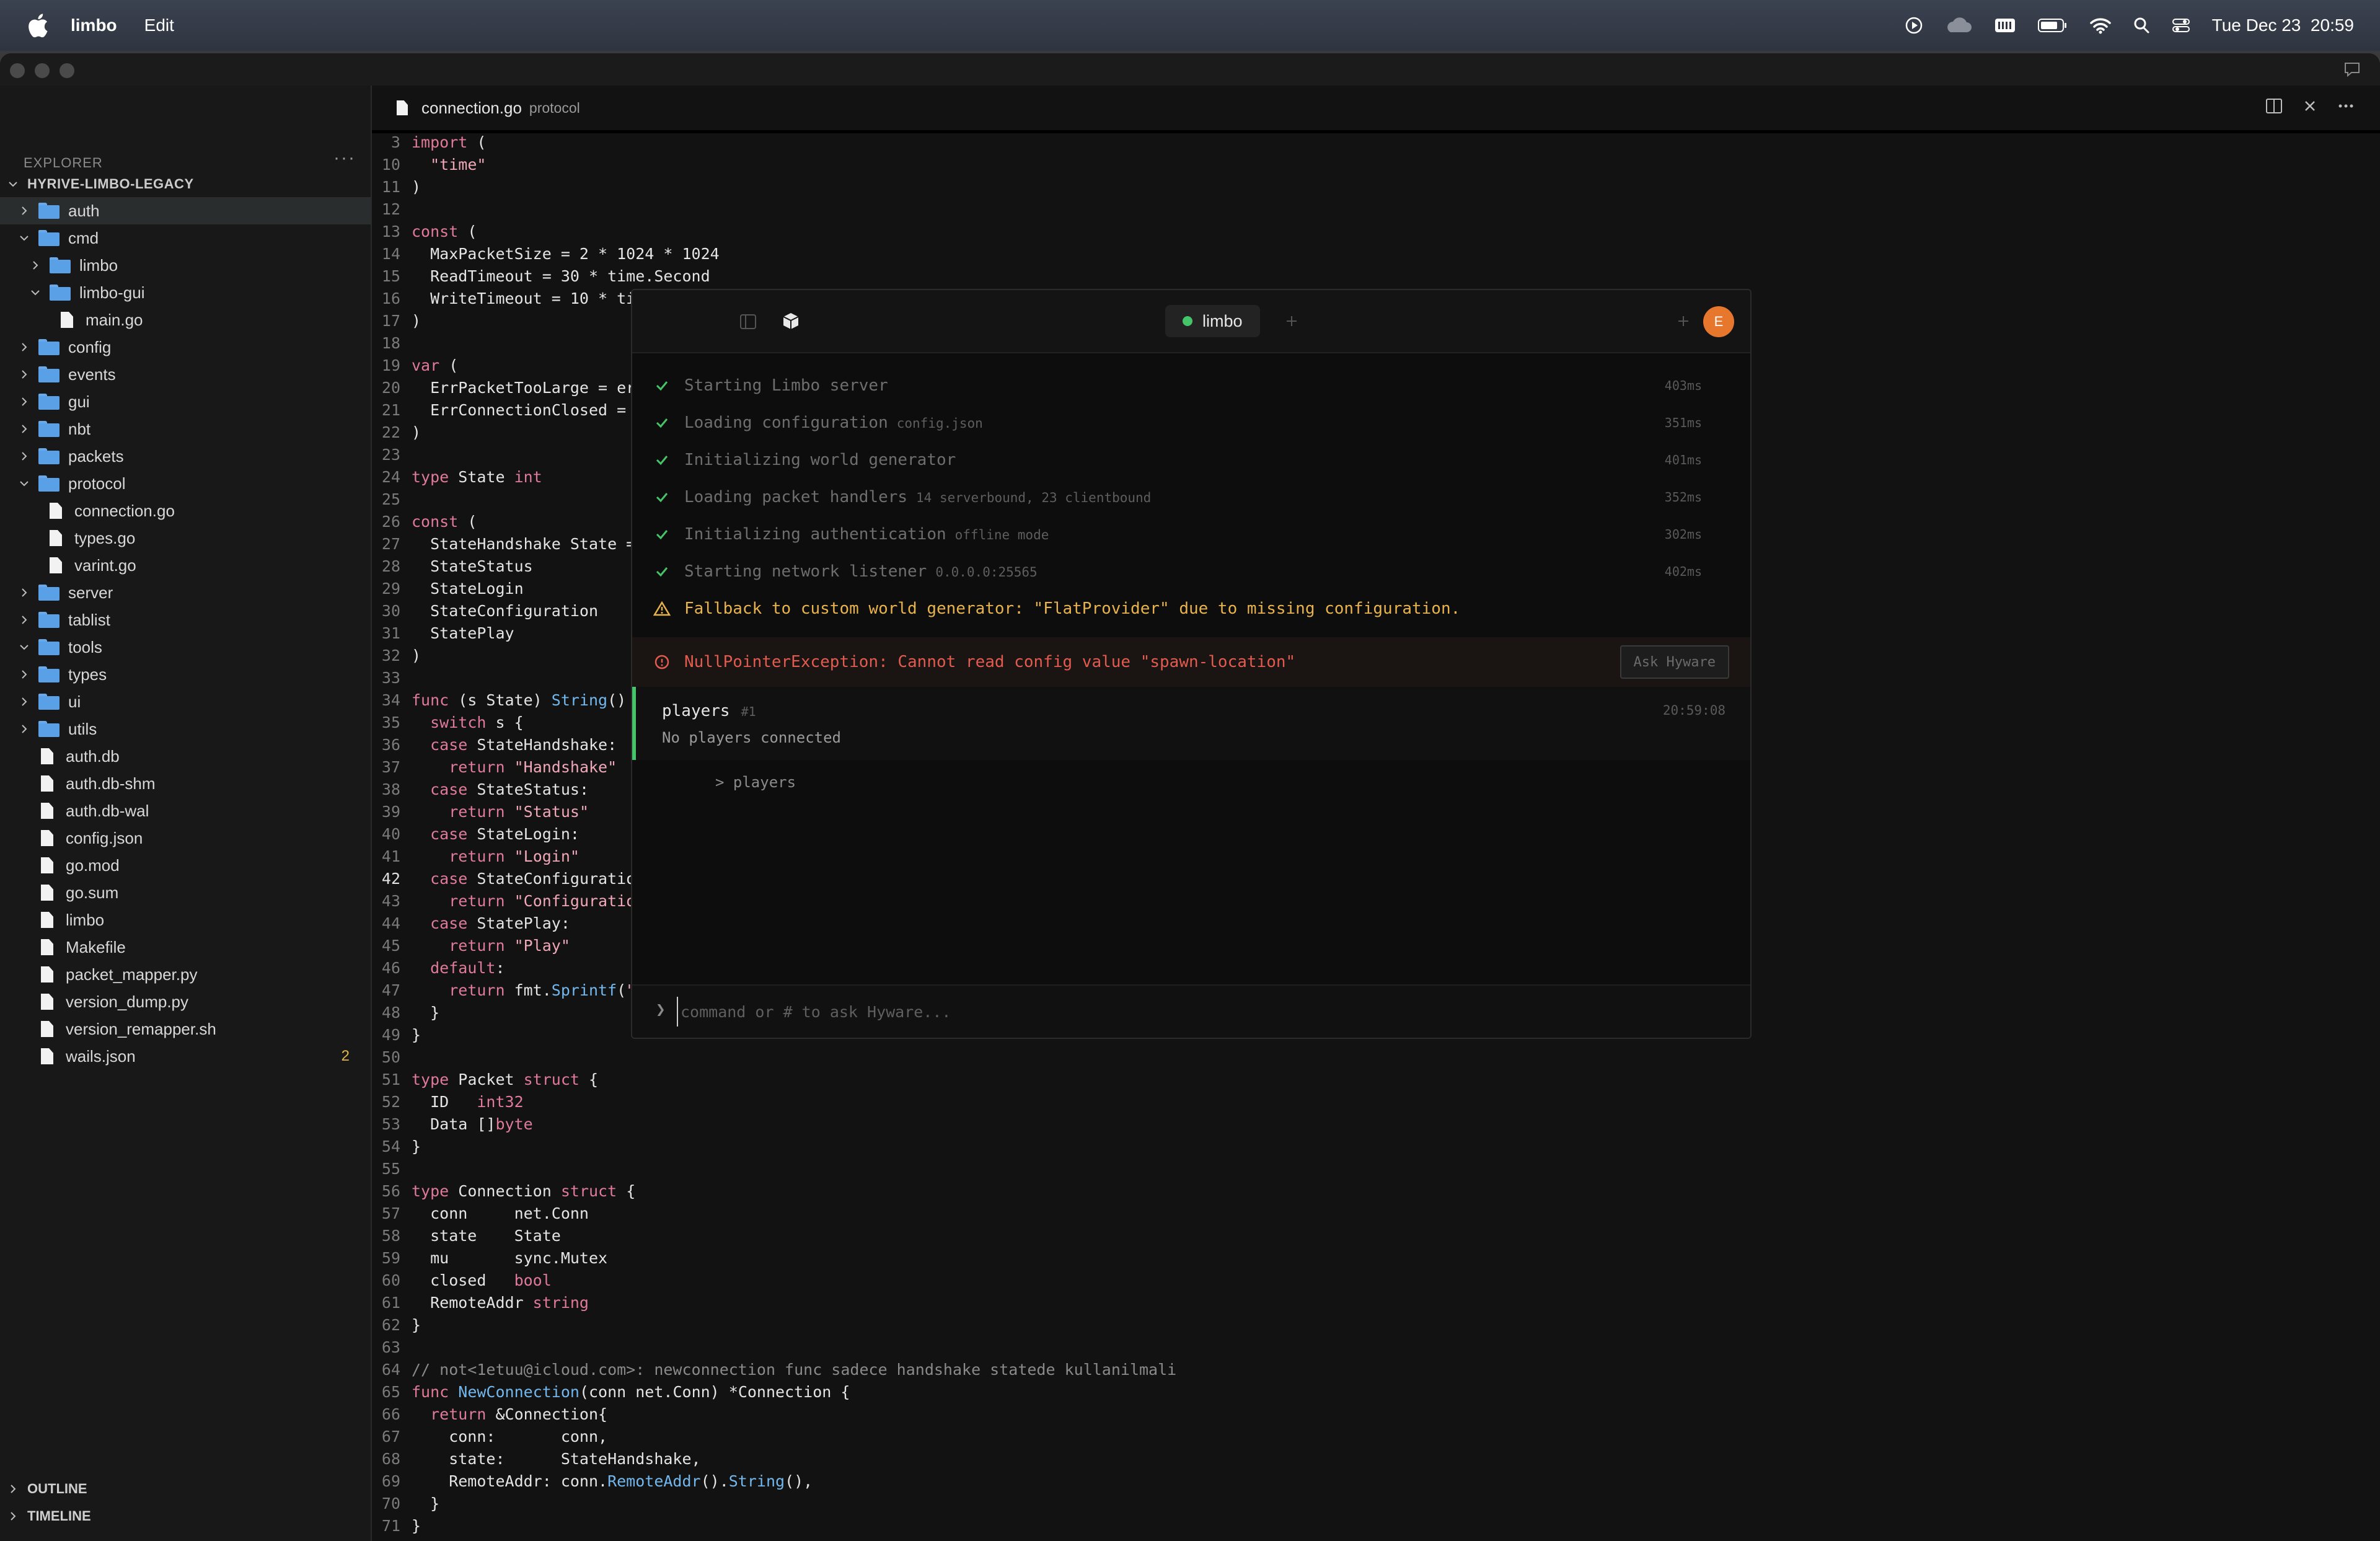  Describe the element at coordinates (2352, 69) in the screenshot. I see `chat-icon` at that location.